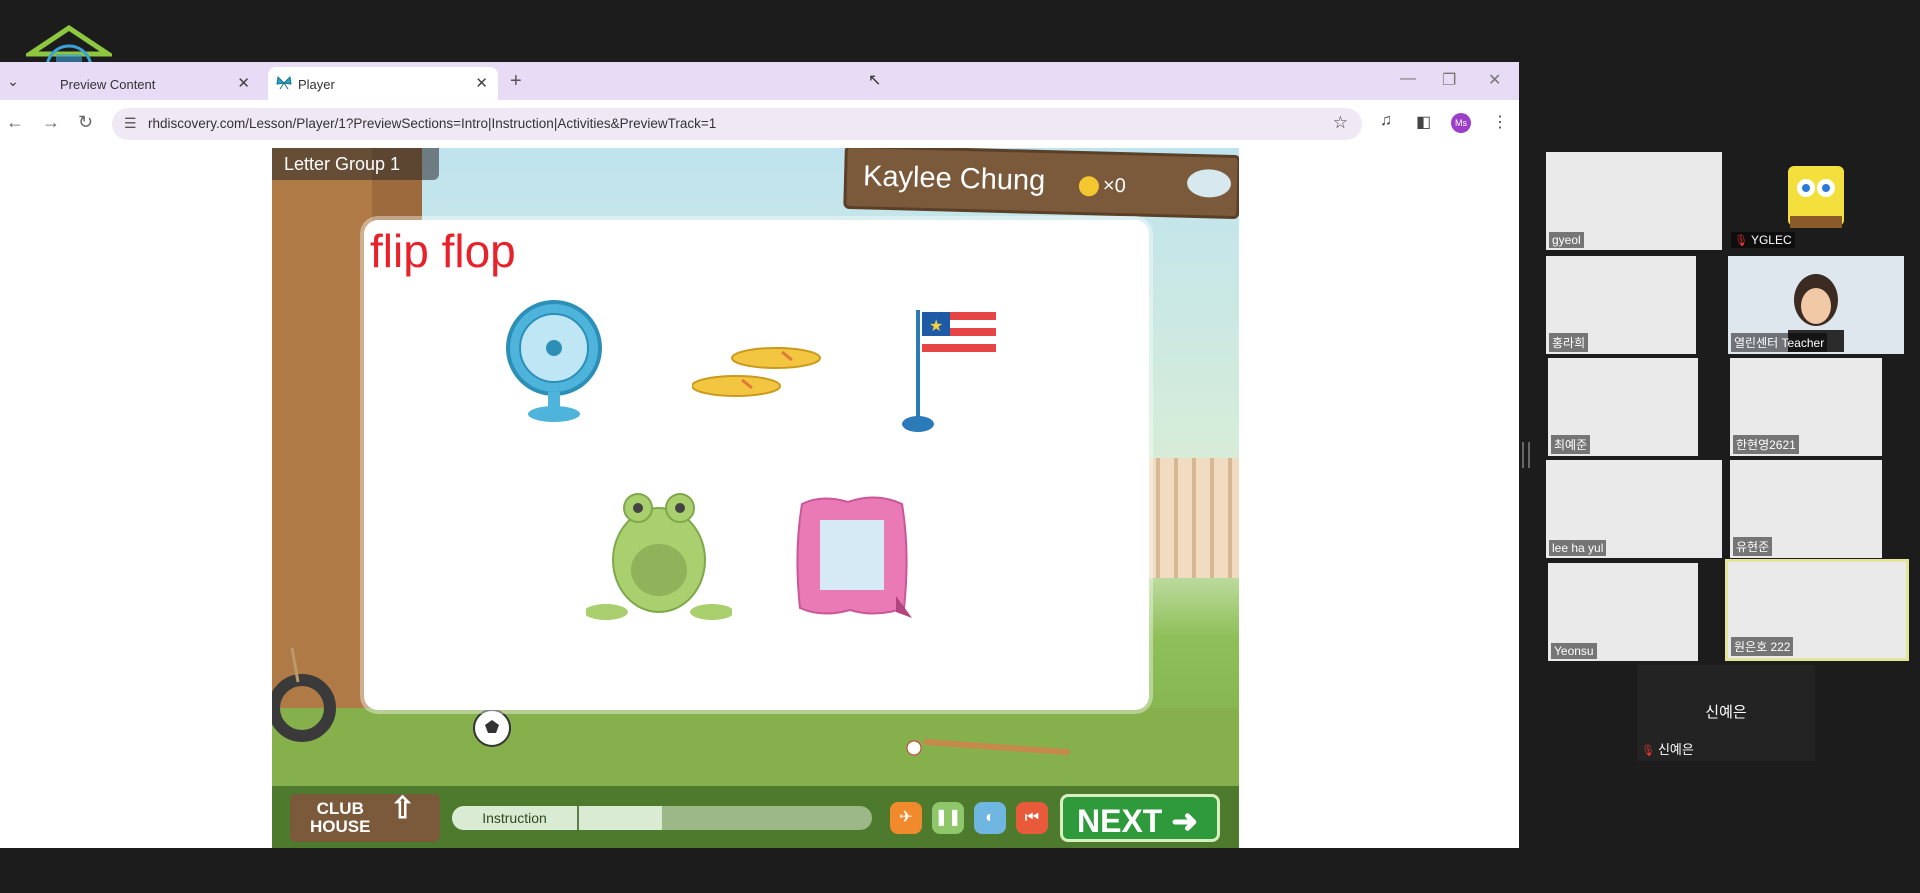  What do you see at coordinates (15, 122) in the screenshot?
I see `back-button: ←` at bounding box center [15, 122].